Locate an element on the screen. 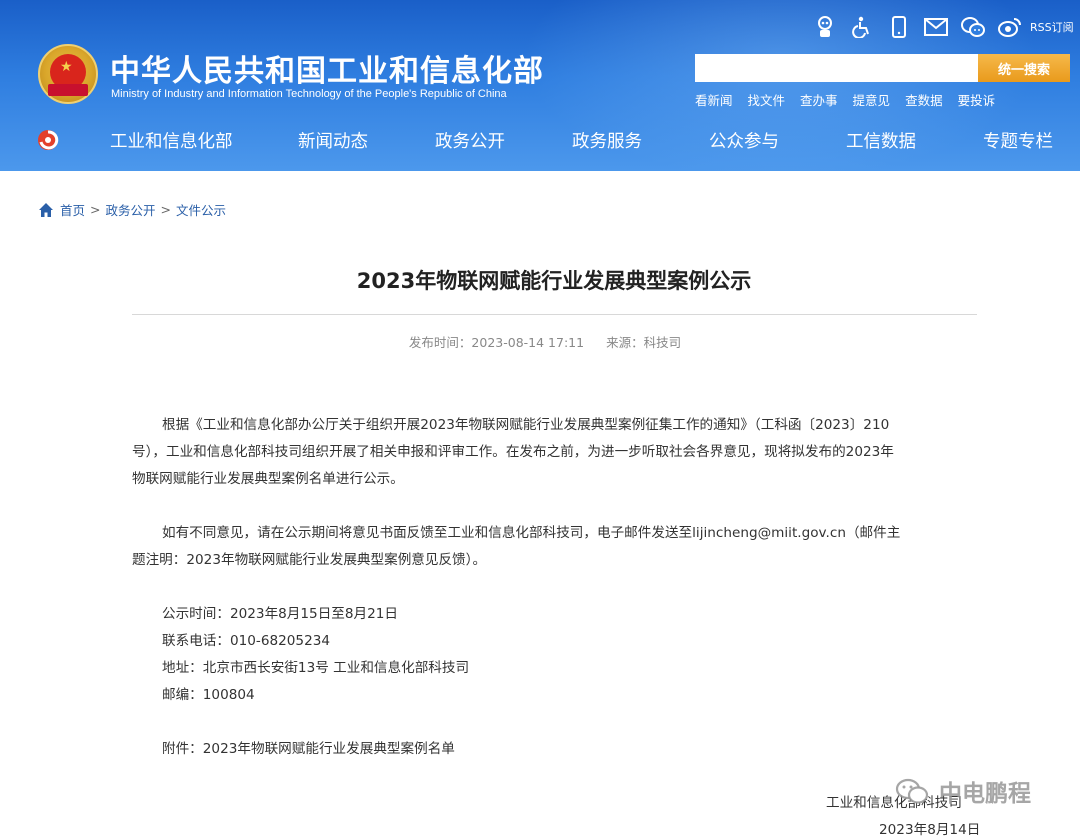 The width and height of the screenshot is (1080, 839). contact-address: 地址：北京市西长安街13号 工业和信息化部科技司 is located at coordinates (316, 668).